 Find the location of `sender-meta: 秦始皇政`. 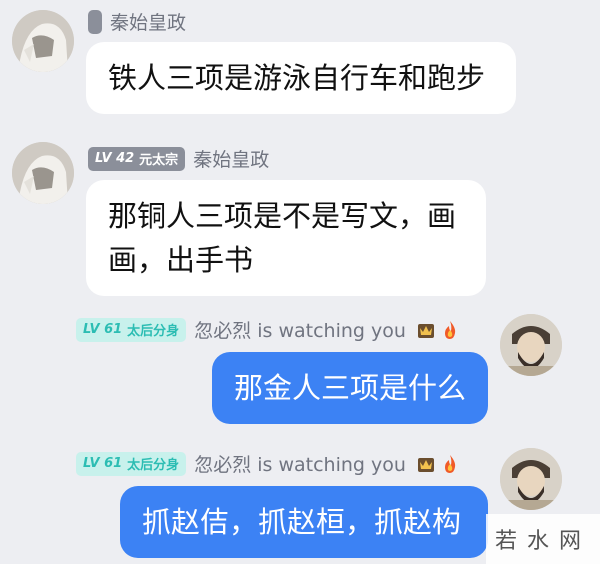

sender-meta: 秦始皇政 is located at coordinates (137, 21).